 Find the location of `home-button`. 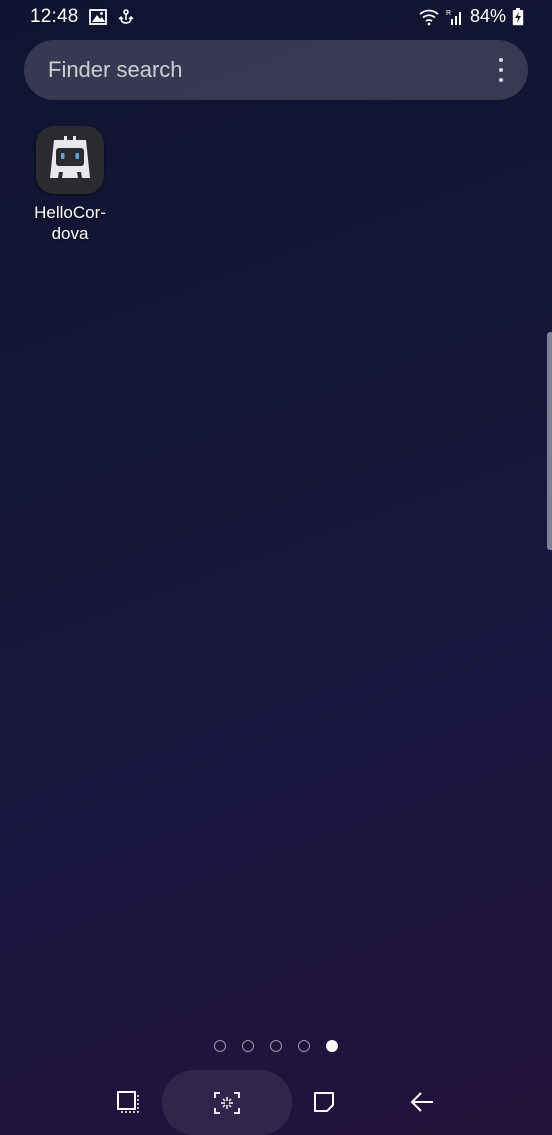

home-button is located at coordinates (227, 1102).